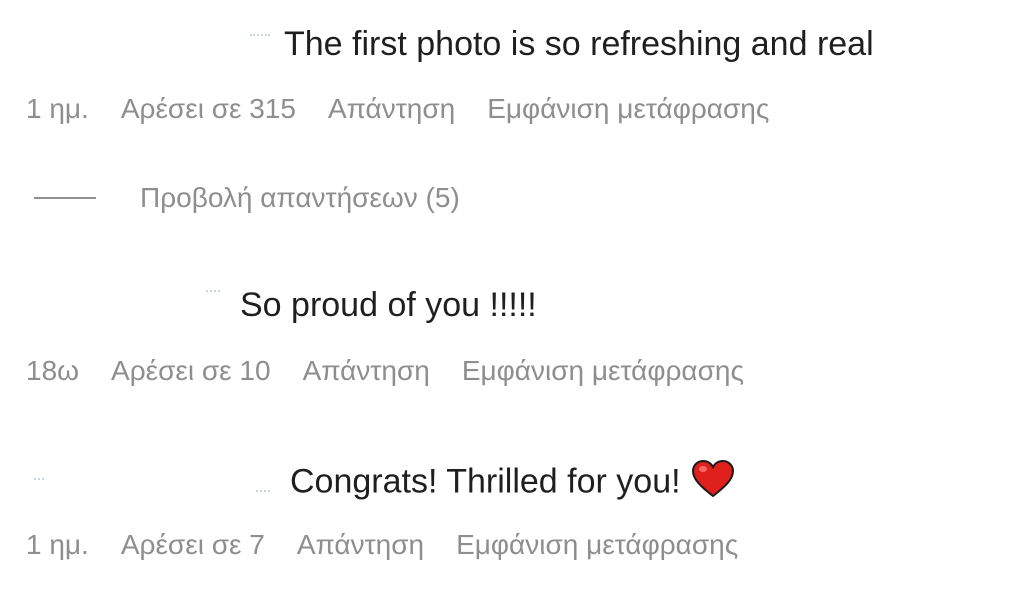 The height and width of the screenshot is (612, 1024). I want to click on comment-time: 18ω, so click(53, 370).